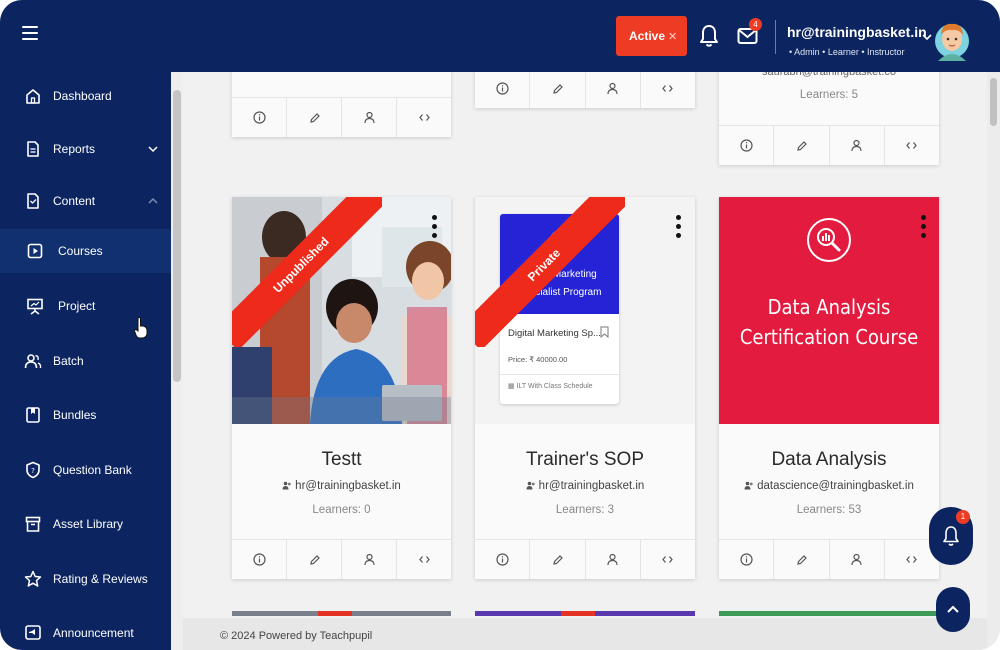  I want to click on hamburger-menu-icon, so click(30, 33).